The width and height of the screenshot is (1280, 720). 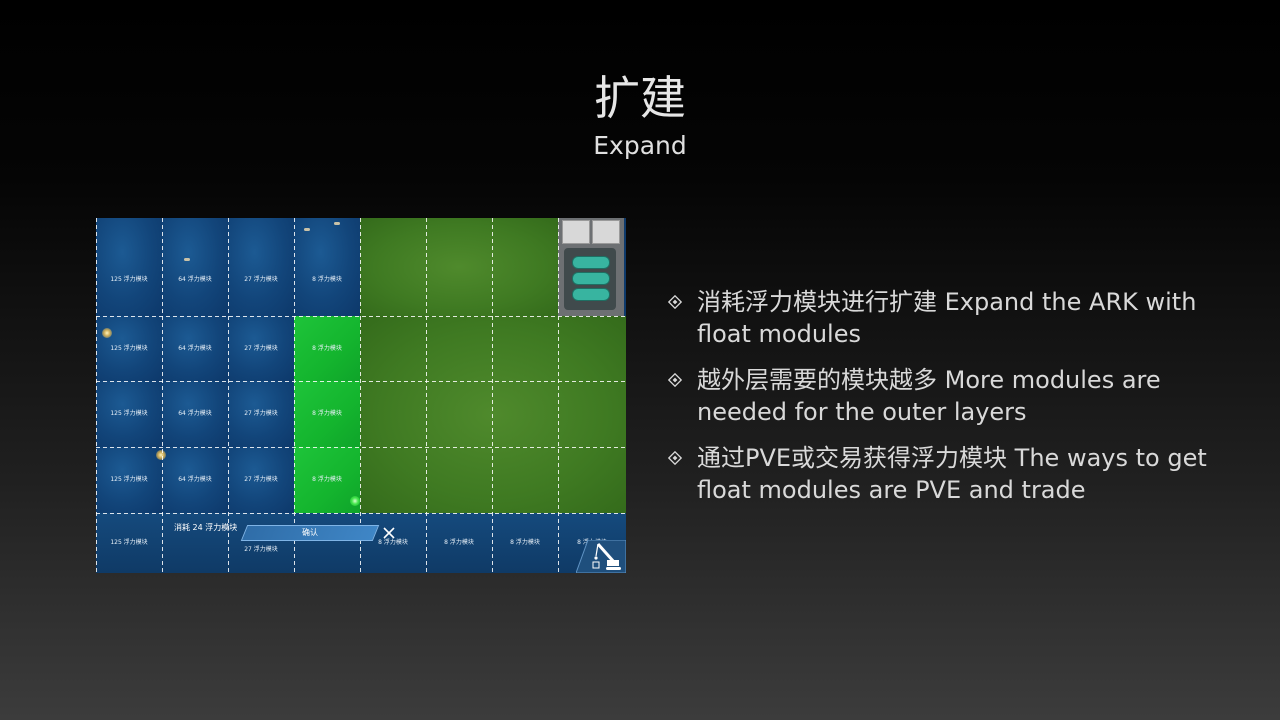 I want to click on slide-subtitle: Expand, so click(x=640, y=145).